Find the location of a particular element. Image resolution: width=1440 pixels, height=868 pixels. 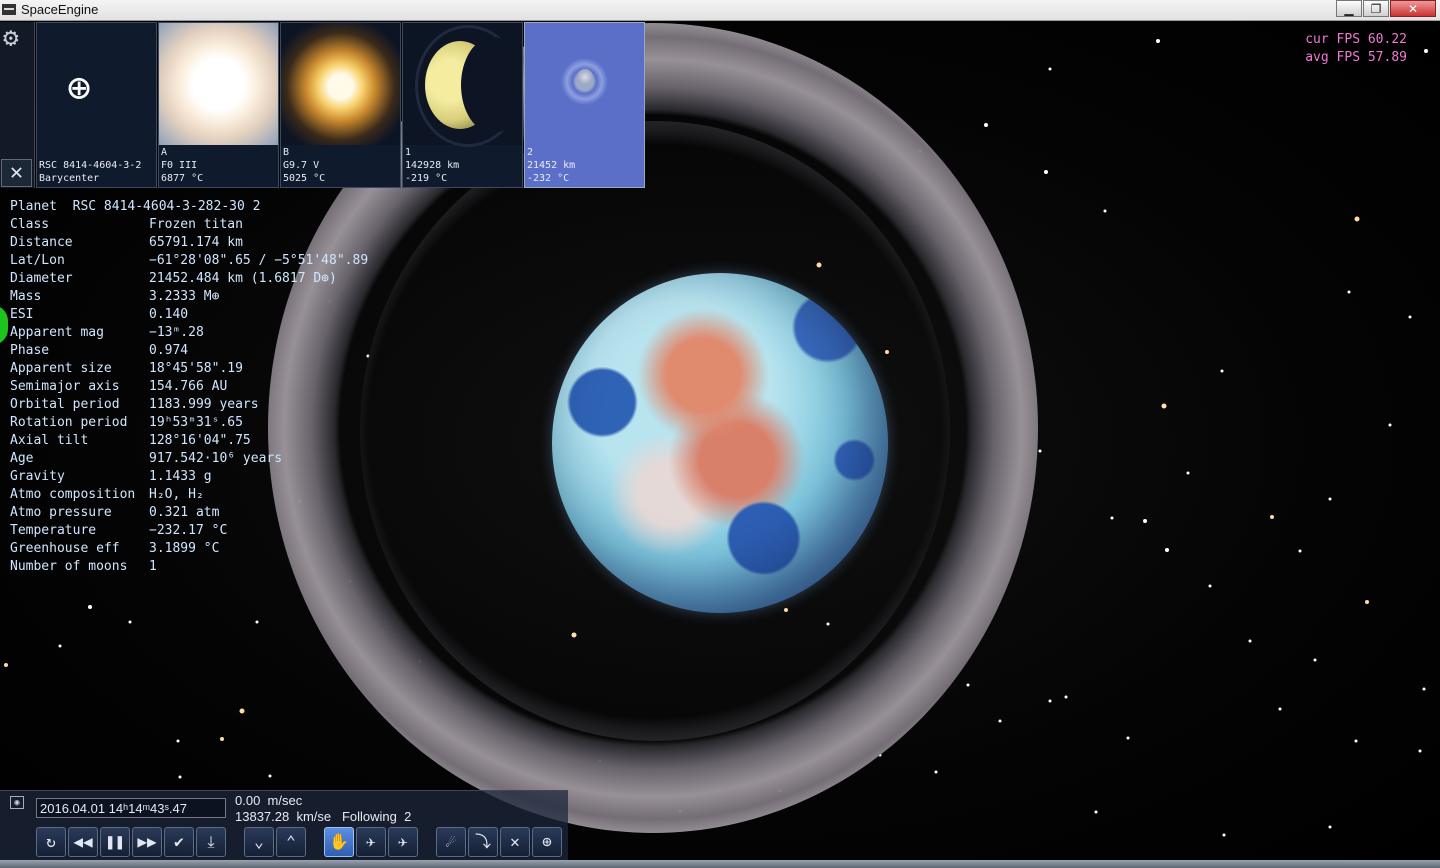

info-row-rotation-period: Rotation period 19ʰ53ᵐ31ˢ.65 is located at coordinates (126, 422).